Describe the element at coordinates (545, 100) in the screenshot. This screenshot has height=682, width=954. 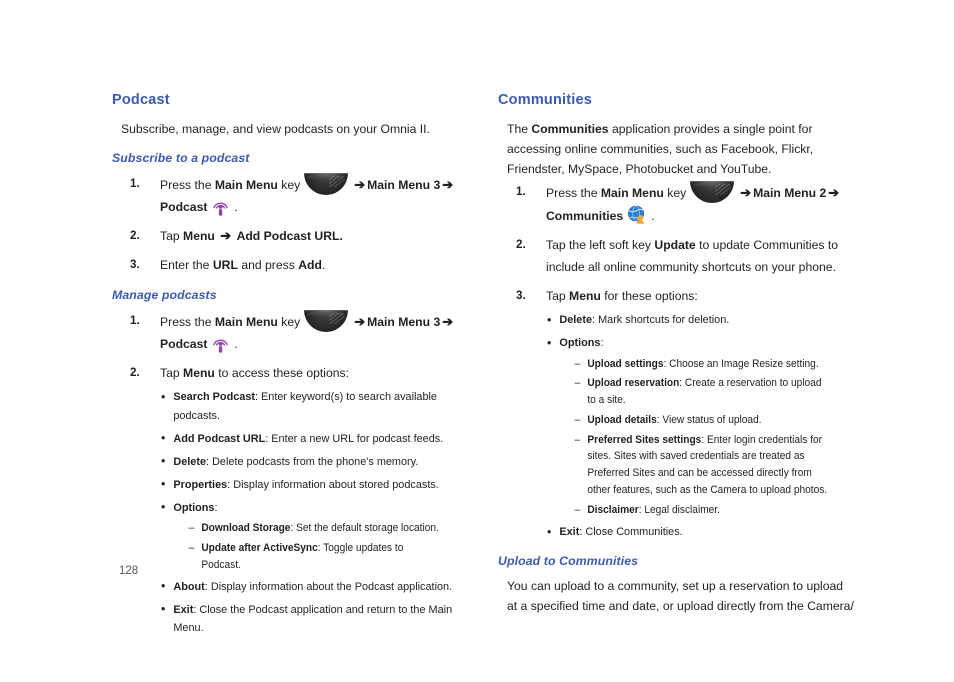
I see `page-title-communities: Communities` at that location.